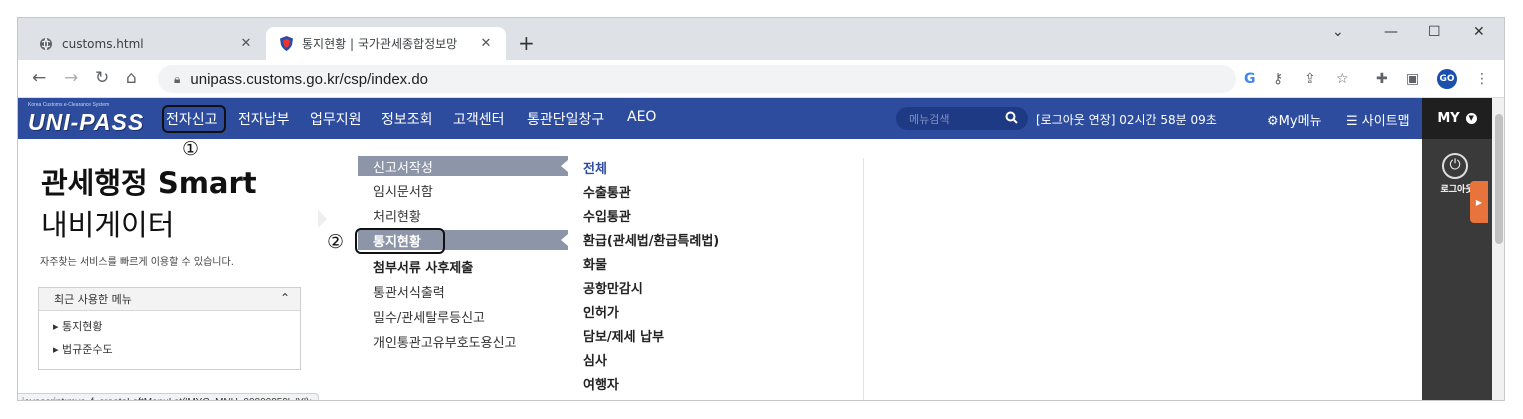  What do you see at coordinates (87, 349) in the screenshot?
I see `recent-menu-item-label: 법규준수도` at bounding box center [87, 349].